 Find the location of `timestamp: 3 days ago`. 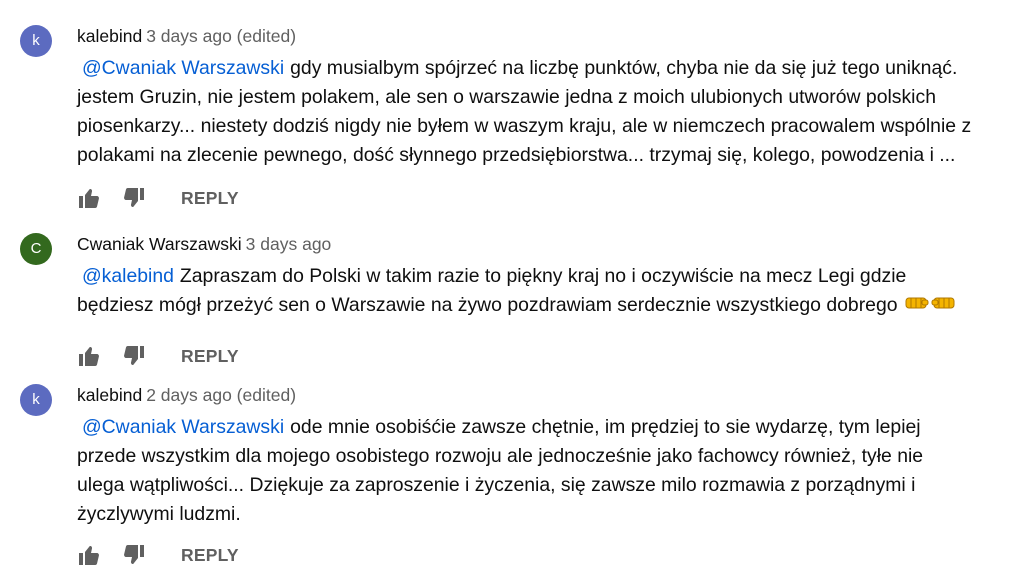

timestamp: 3 days ago is located at coordinates (289, 244).